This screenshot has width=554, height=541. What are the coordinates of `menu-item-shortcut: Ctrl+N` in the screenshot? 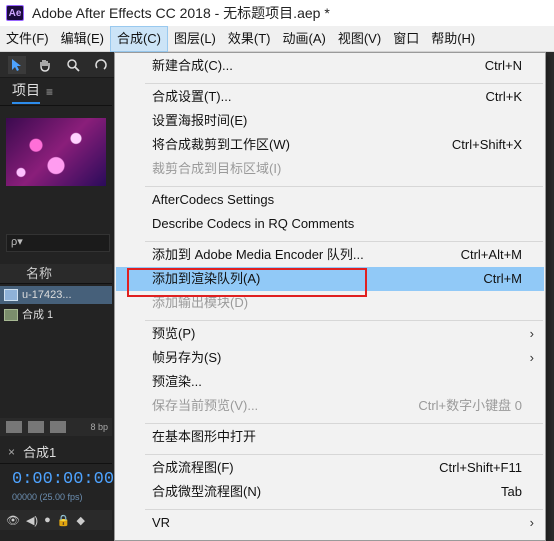 It's located at (503, 65).